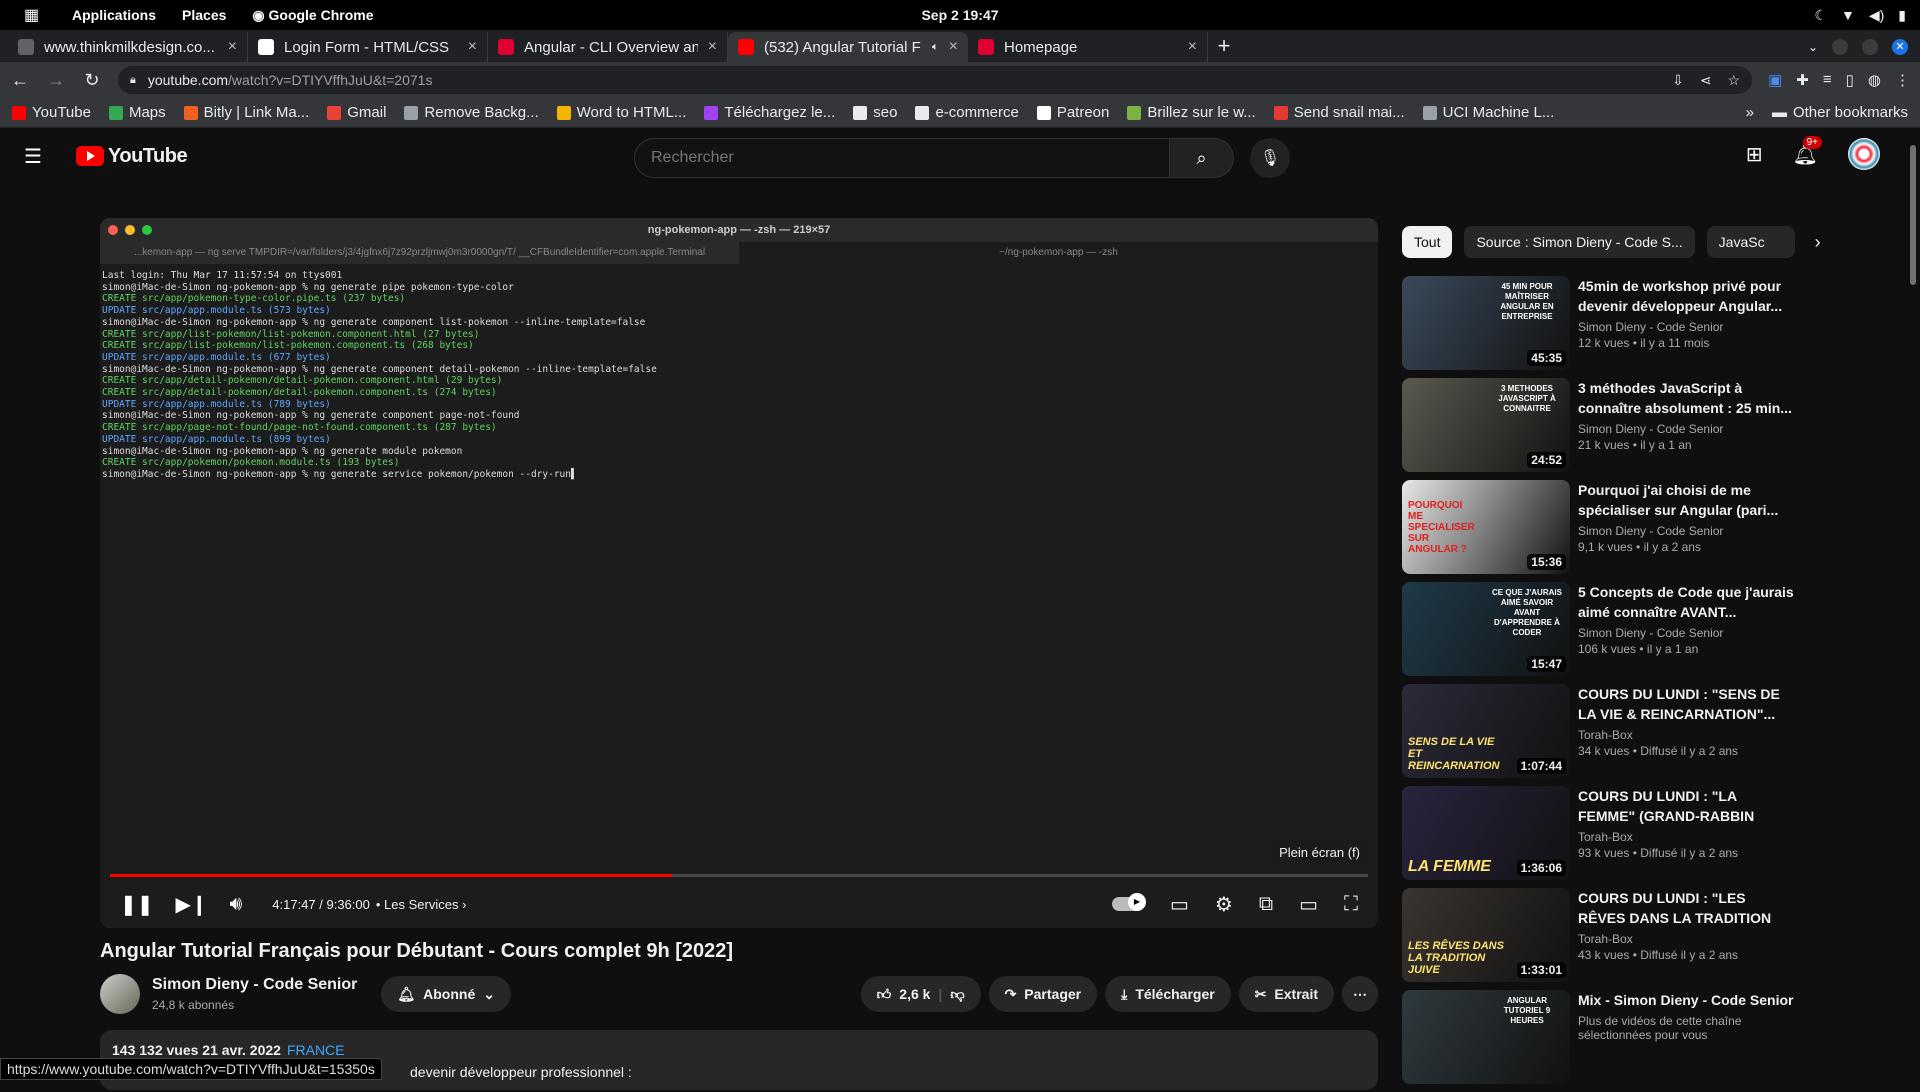 The width and height of the screenshot is (1920, 1092). I want to click on share-button: ↷Partager, so click(1043, 994).